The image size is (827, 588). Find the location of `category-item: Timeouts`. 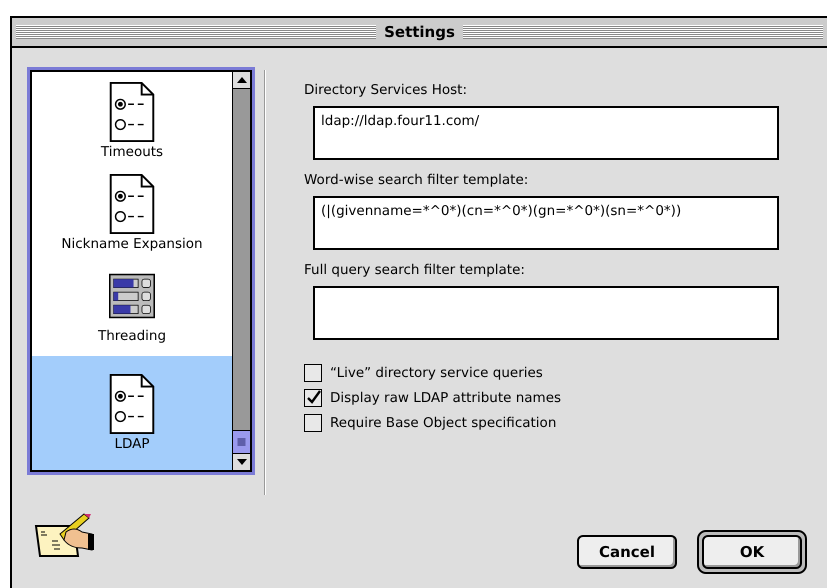

category-item: Timeouts is located at coordinates (132, 121).